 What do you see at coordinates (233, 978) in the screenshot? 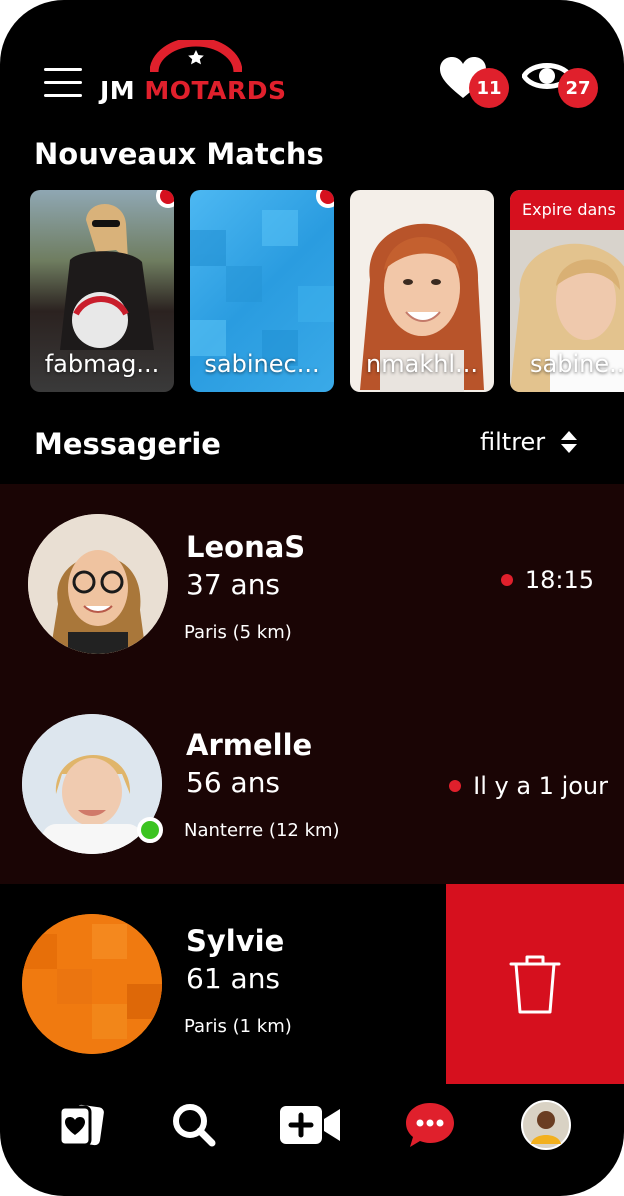
I see `contact-age: 61 ans` at bounding box center [233, 978].